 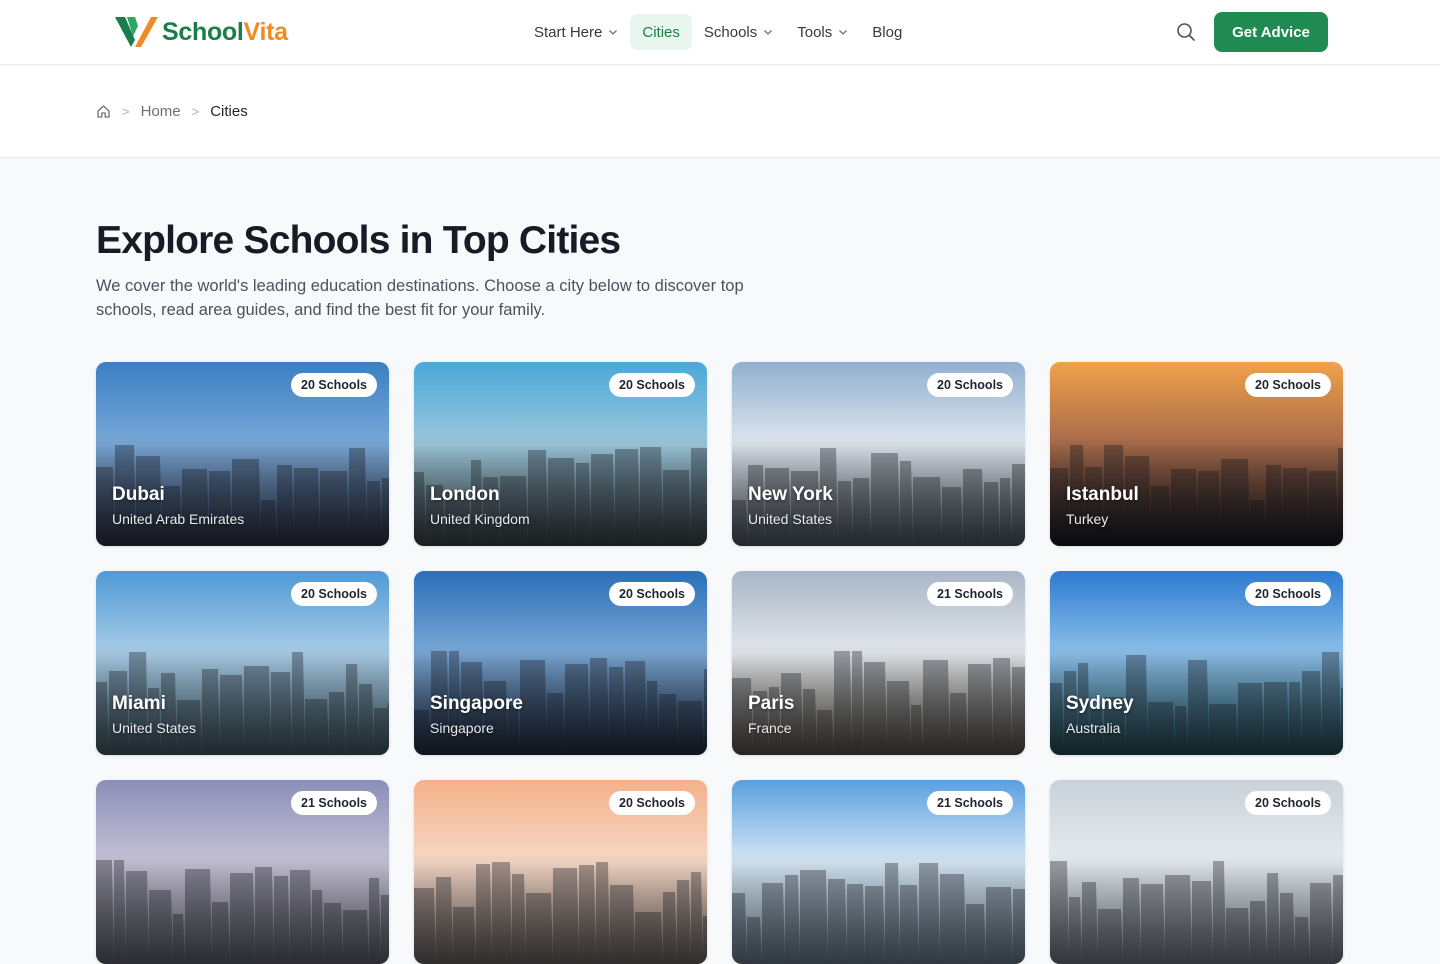 I want to click on brand-name: SchoolVita, so click(x=225, y=31).